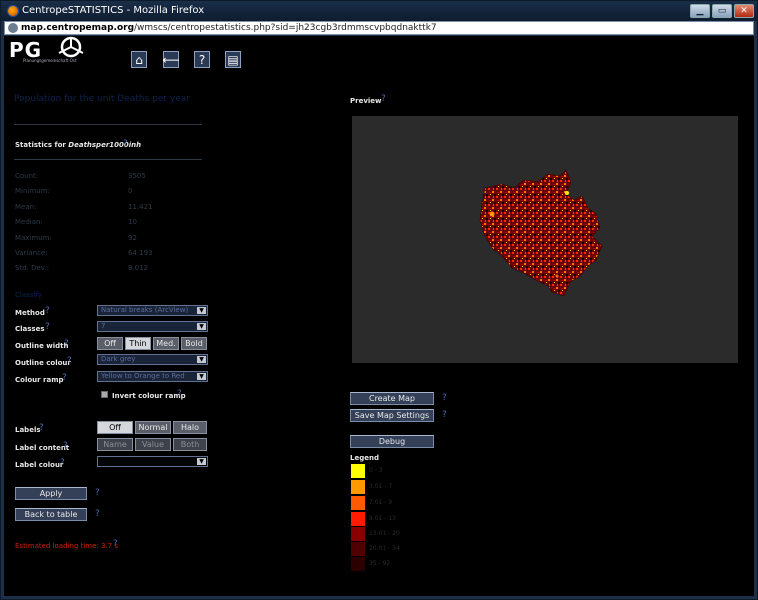 This screenshot has width=758, height=600. Describe the element at coordinates (125, 144) in the screenshot. I see `stats-help-icon: ?` at that location.